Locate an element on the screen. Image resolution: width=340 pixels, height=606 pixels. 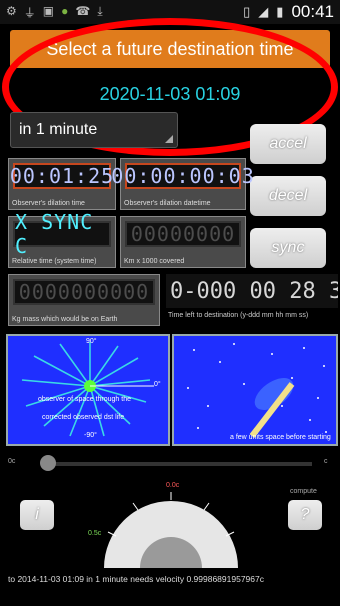
left-caption-2: corrected observed dst life is located at coordinates (83, 417).